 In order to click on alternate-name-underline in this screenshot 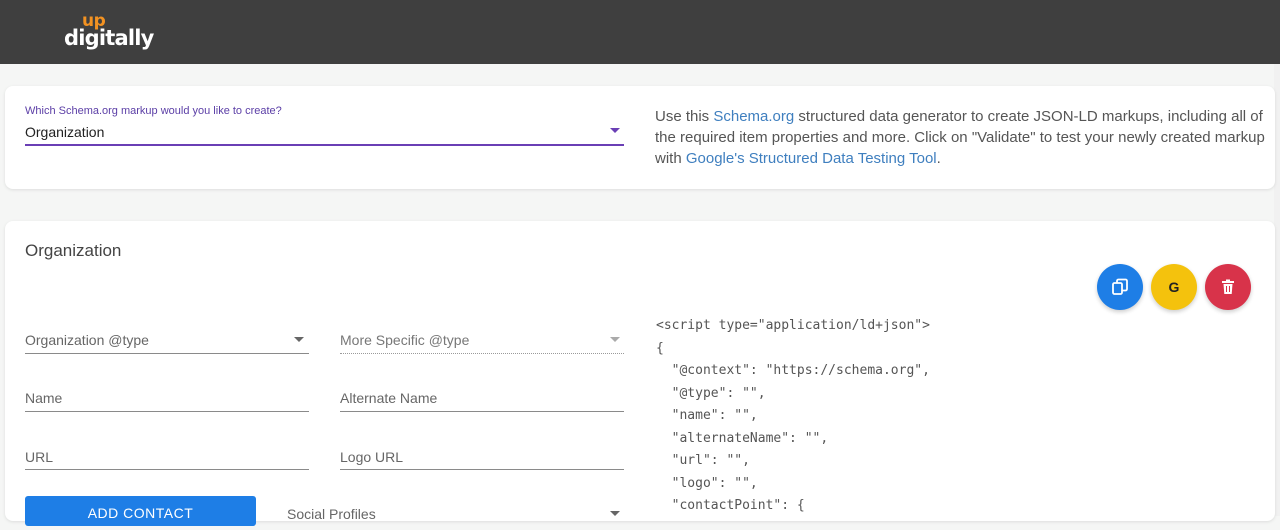, I will do `click(482, 411)`.